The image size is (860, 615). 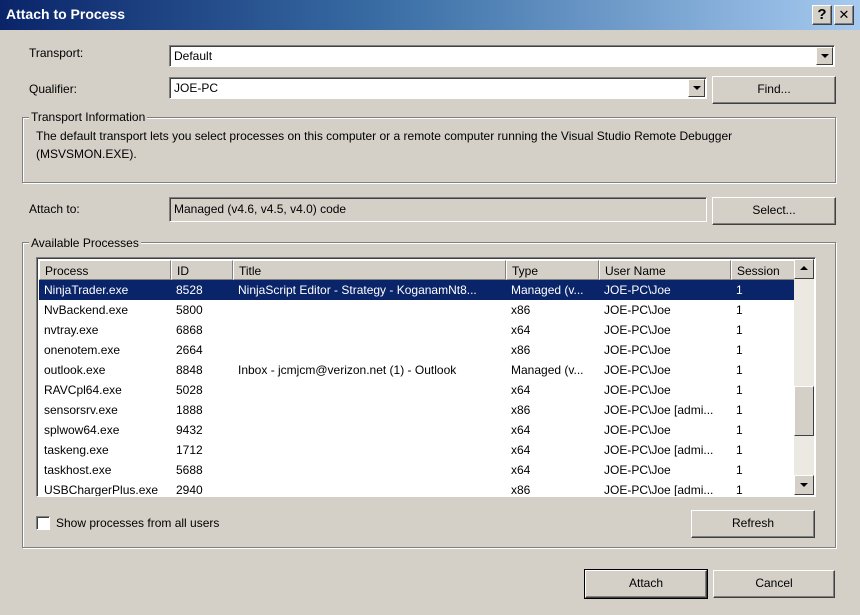 What do you see at coordinates (417, 410) in the screenshot?
I see `process-row: sensorsrv.exe 1888 x86 JOE-PC\Joe [admi... 1` at bounding box center [417, 410].